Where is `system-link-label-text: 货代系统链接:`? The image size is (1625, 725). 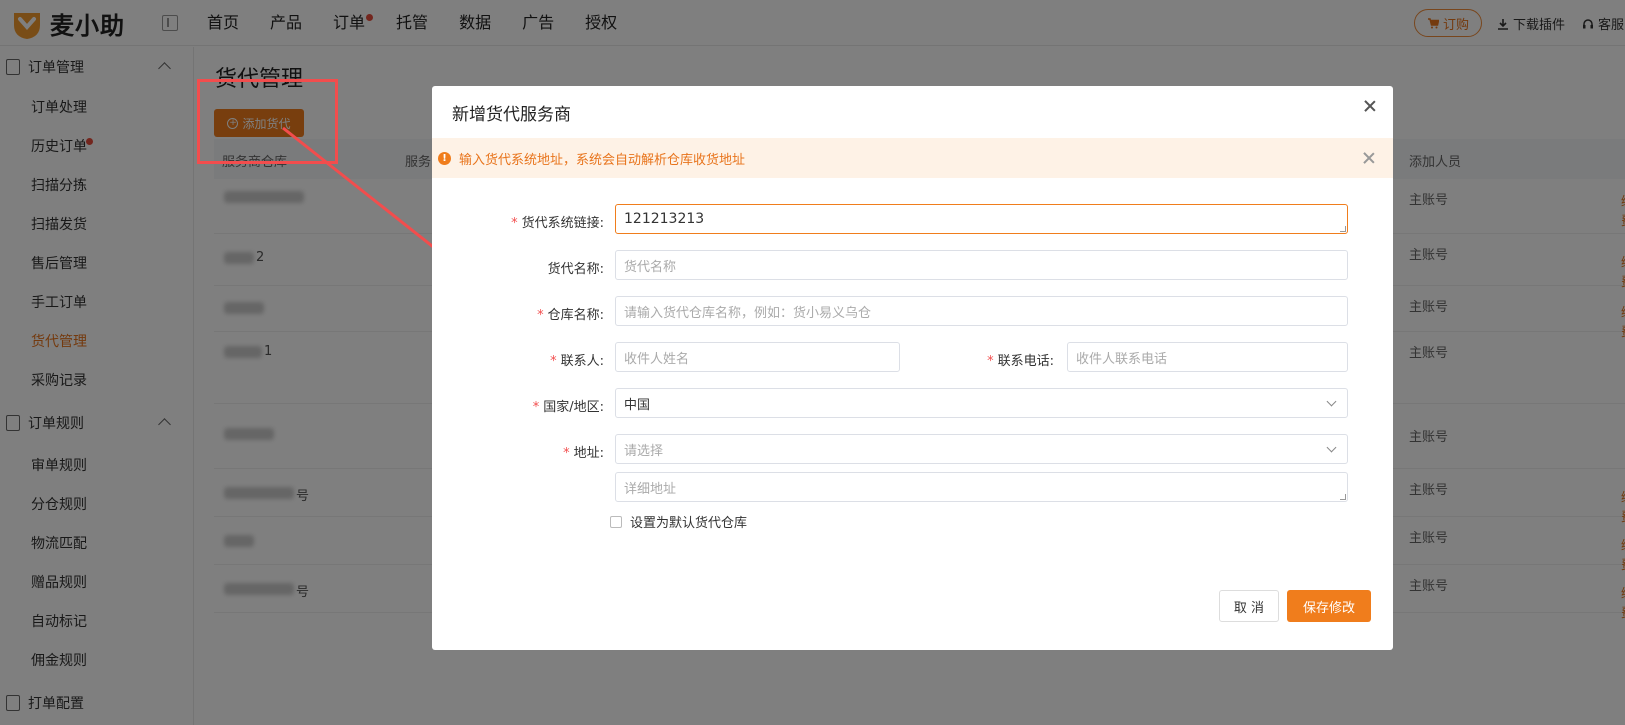
system-link-label-text: 货代系统链接: is located at coordinates (562, 223).